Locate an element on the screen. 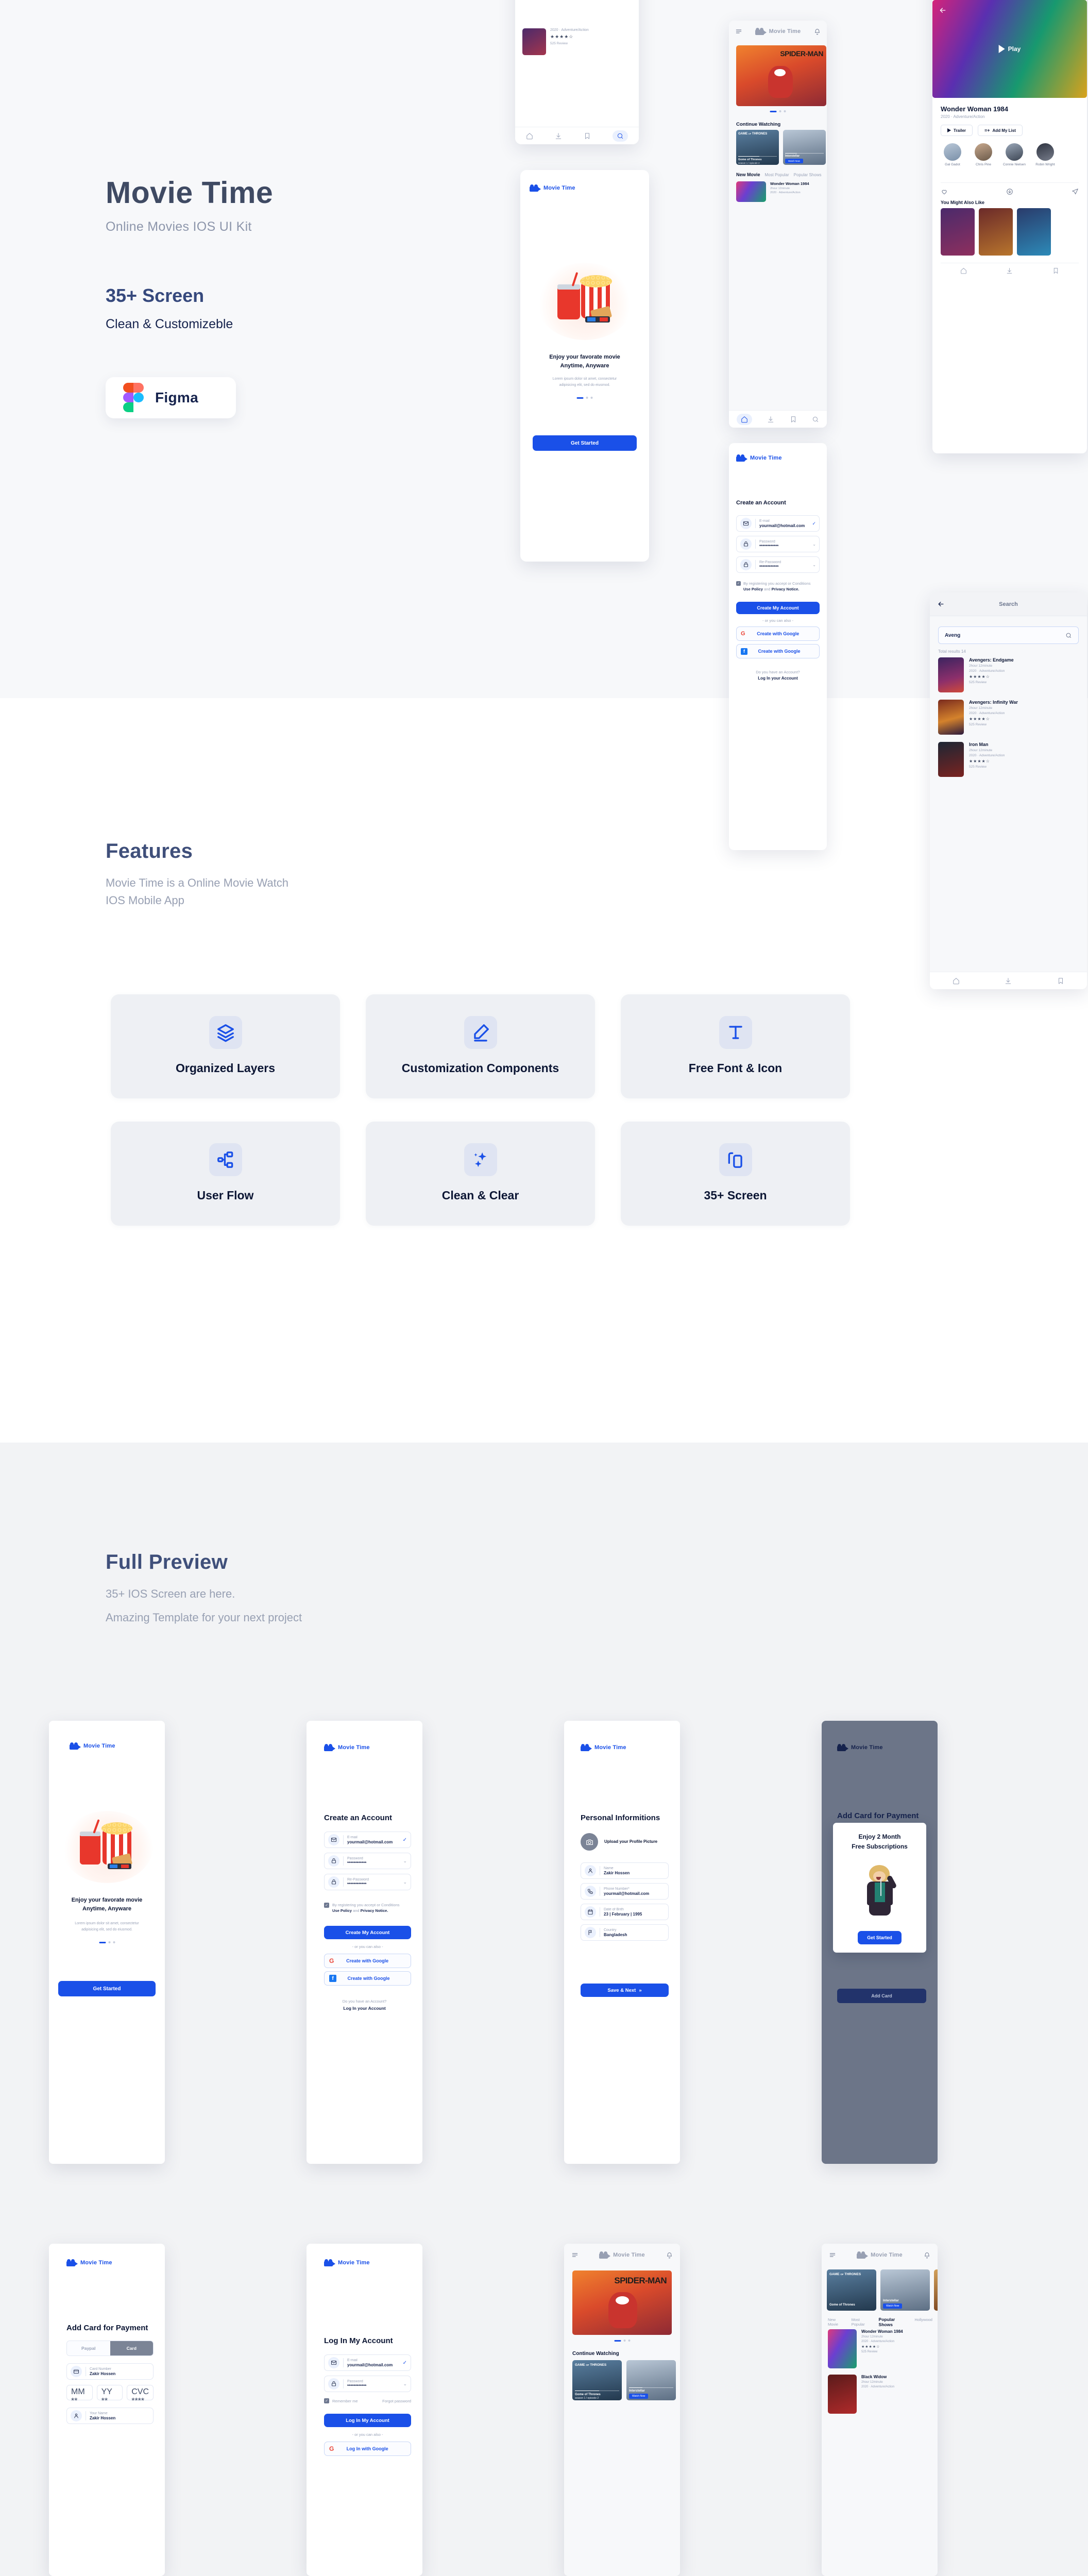 The height and width of the screenshot is (2576, 1088). list-item: Chris Pine is located at coordinates (983, 155).